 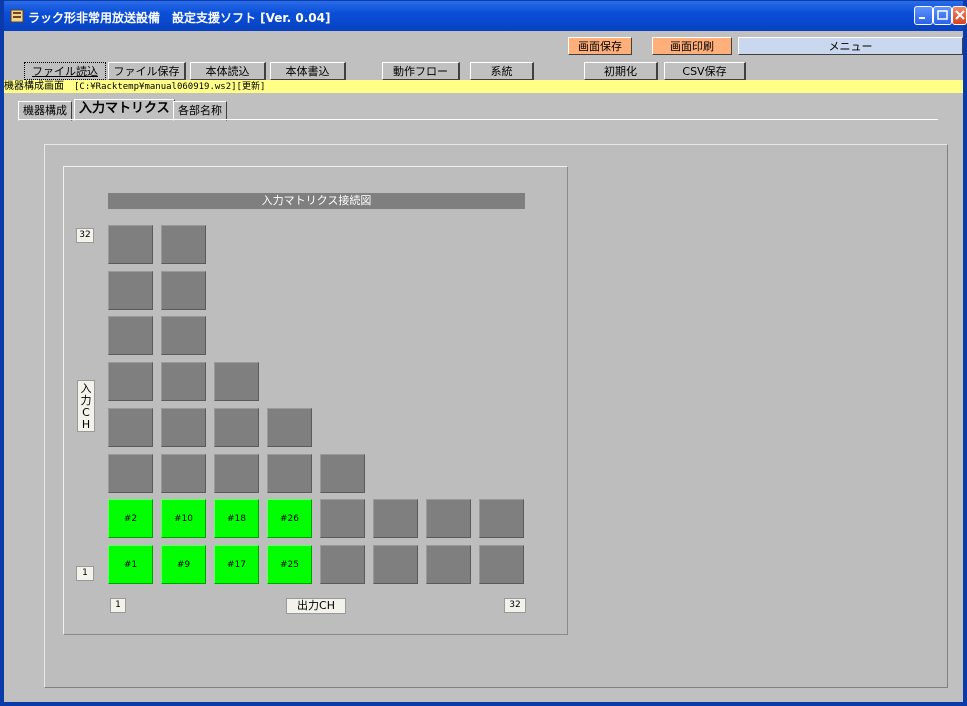 I want to click on save-screen-button: 画面保存, so click(x=600, y=46).